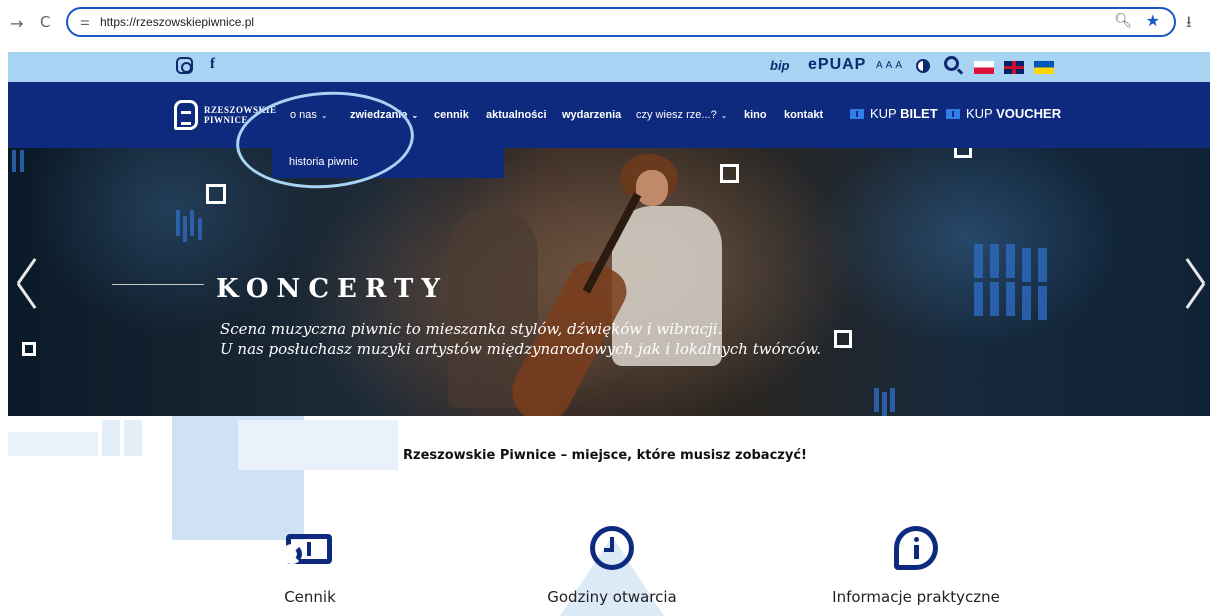 This screenshot has height=616, width=1210. I want to click on forward-icon: →, so click(16, 23).